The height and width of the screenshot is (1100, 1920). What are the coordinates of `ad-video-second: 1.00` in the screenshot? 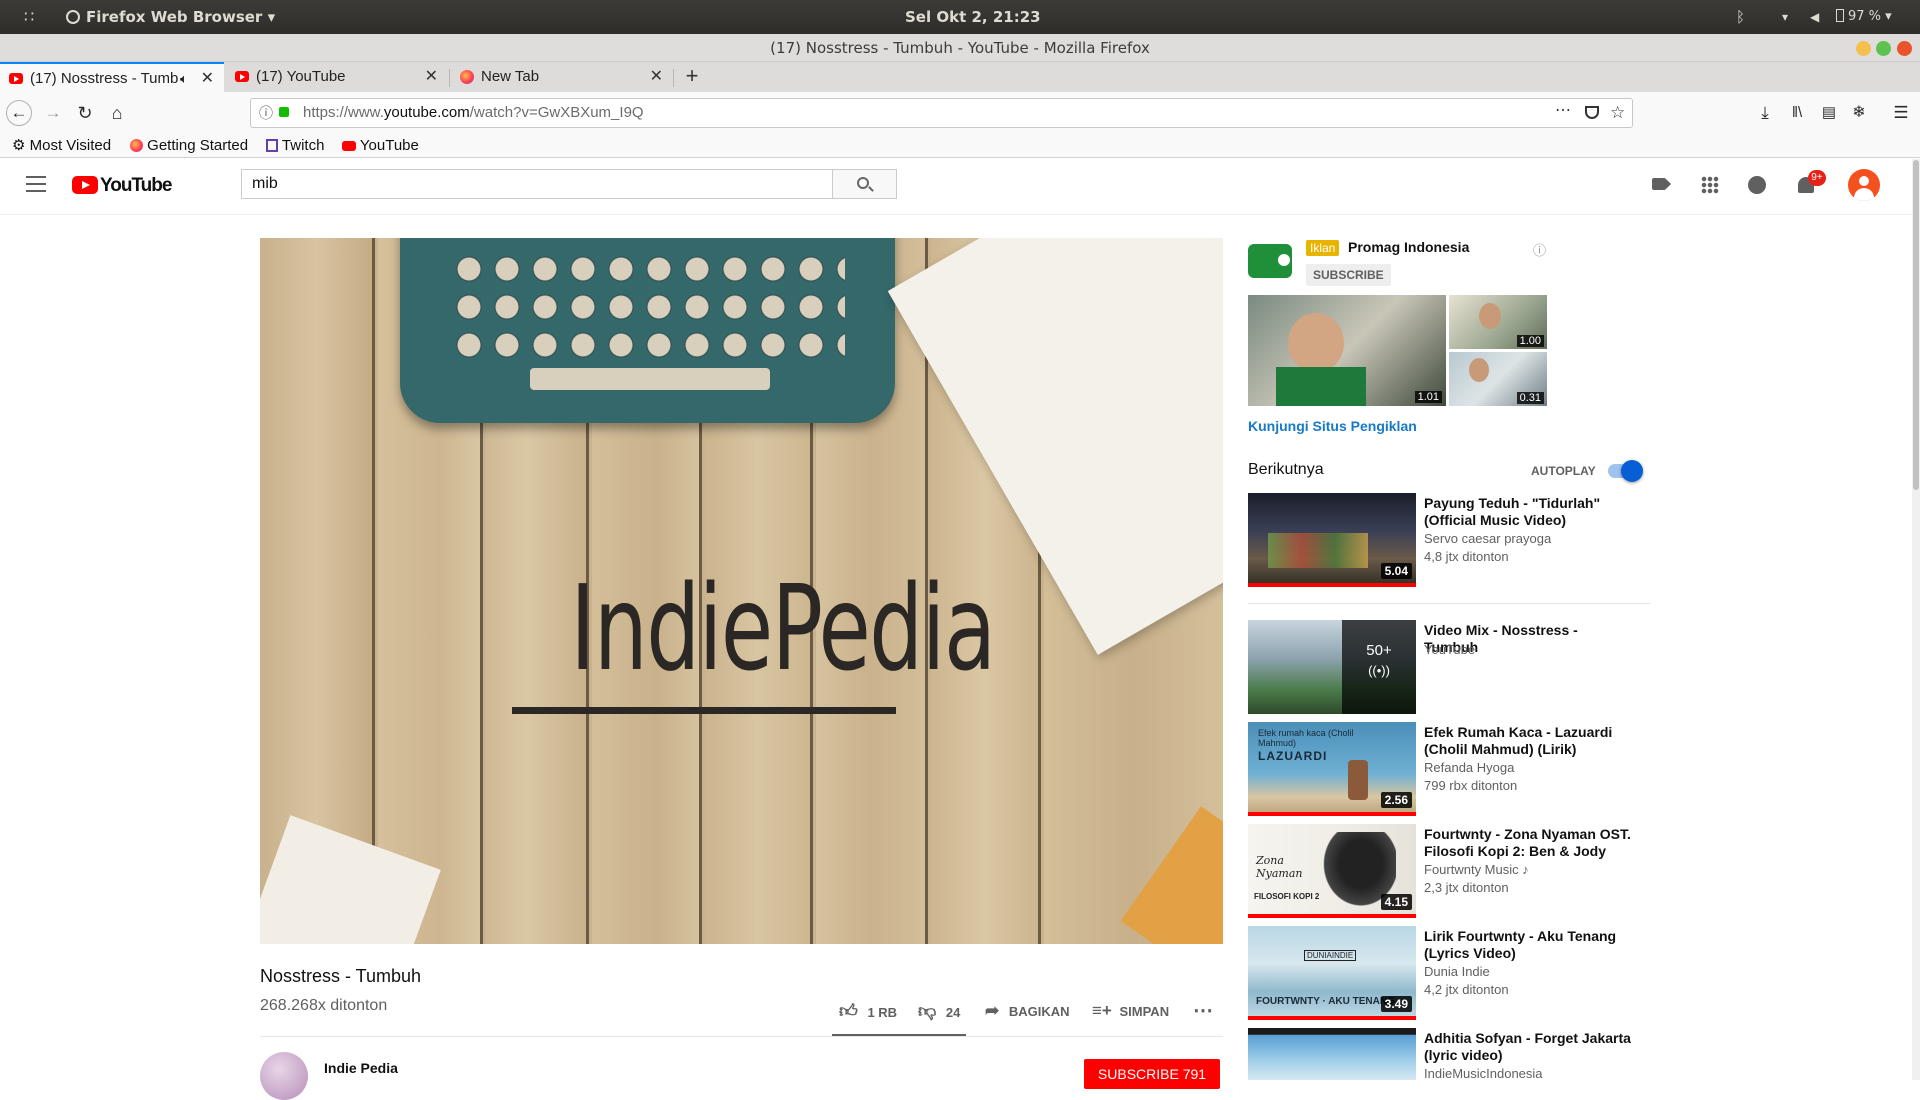 It's located at (1498, 322).